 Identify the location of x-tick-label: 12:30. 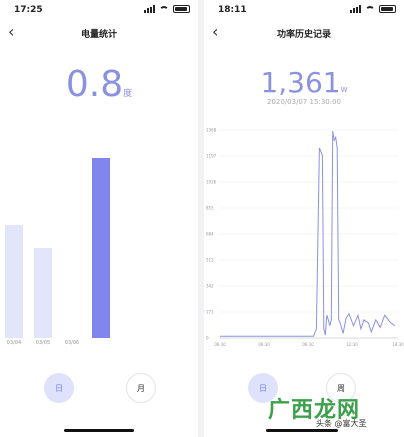
(352, 344).